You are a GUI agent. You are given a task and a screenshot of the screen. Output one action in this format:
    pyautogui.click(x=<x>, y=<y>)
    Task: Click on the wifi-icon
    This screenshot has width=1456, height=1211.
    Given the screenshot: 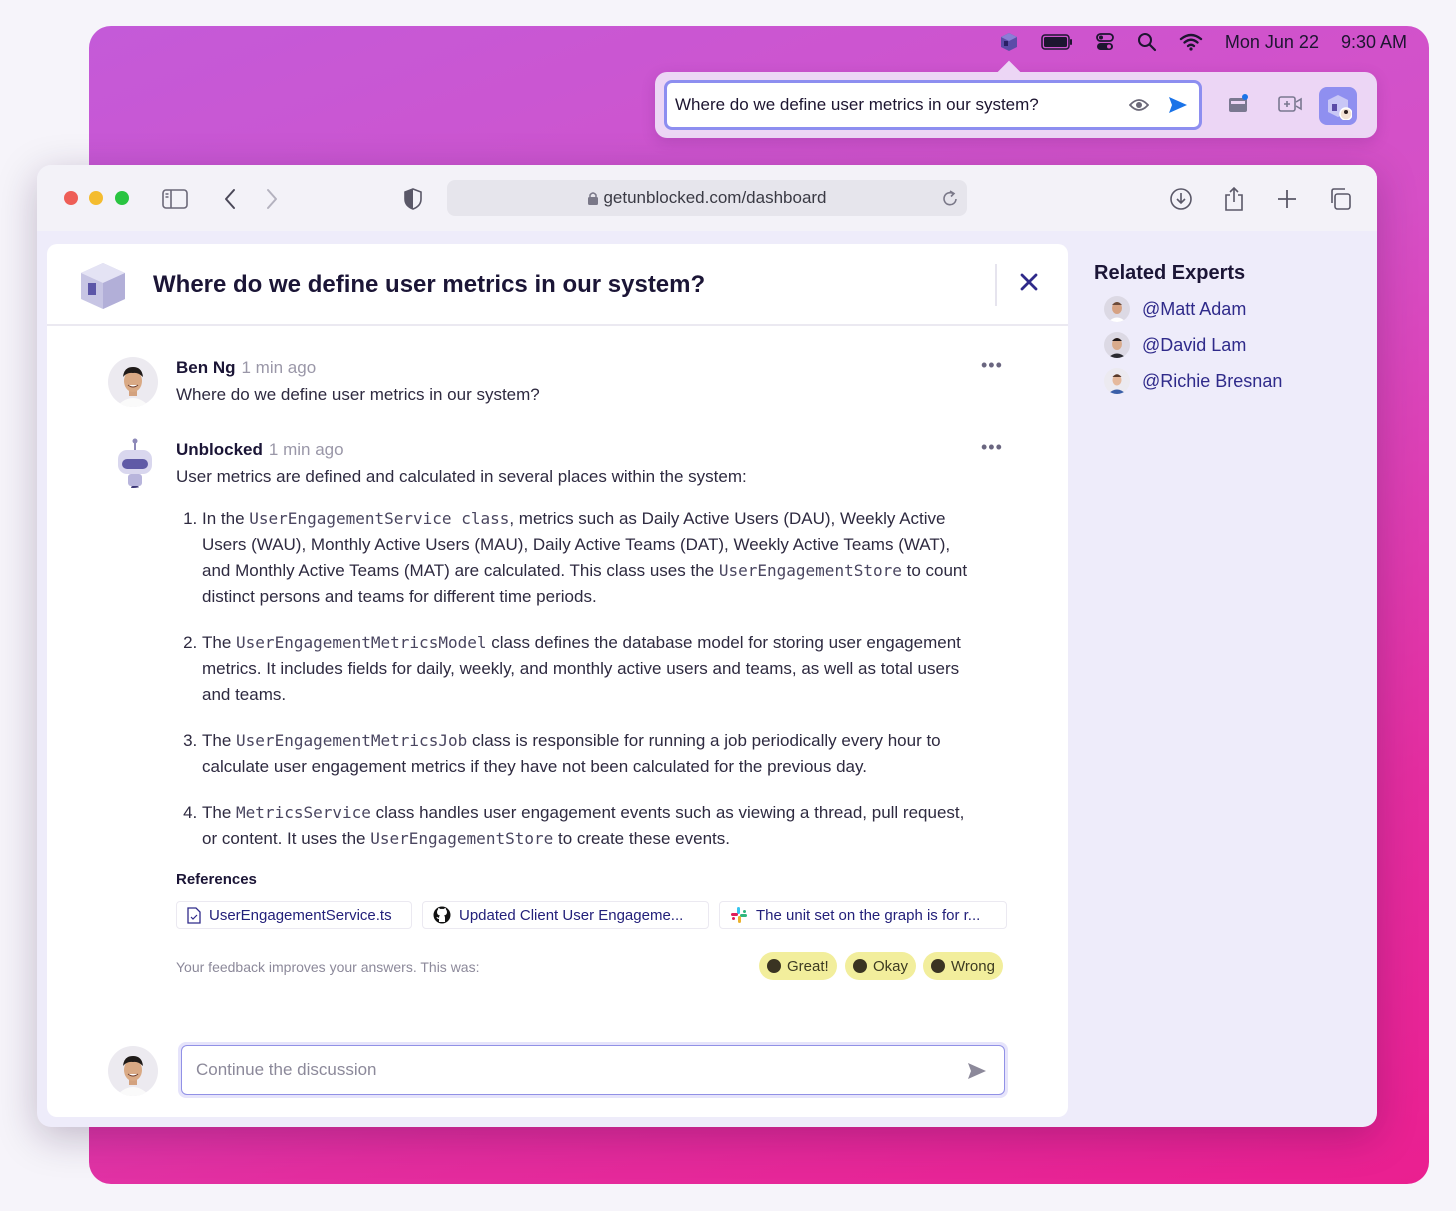 What is the action you would take?
    pyautogui.click(x=1191, y=42)
    